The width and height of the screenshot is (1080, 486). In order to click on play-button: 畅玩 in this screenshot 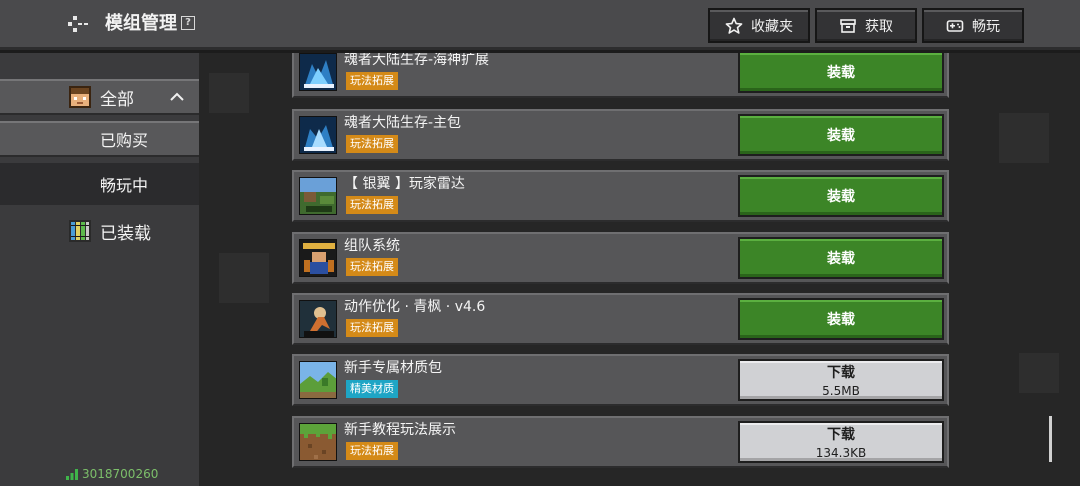, I will do `click(973, 25)`.